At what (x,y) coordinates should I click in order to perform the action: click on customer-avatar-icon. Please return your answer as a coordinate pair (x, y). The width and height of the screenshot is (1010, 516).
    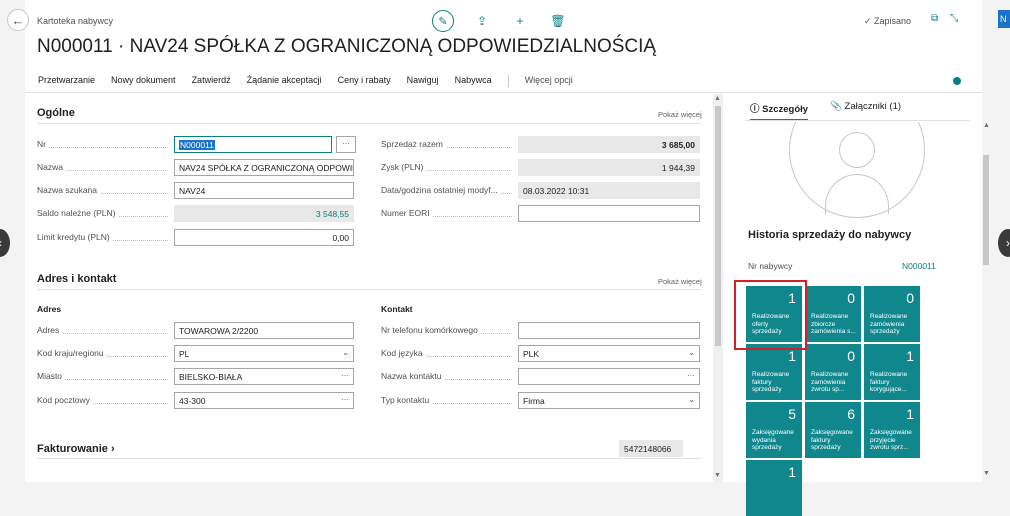
    Looking at the image, I should click on (857, 170).